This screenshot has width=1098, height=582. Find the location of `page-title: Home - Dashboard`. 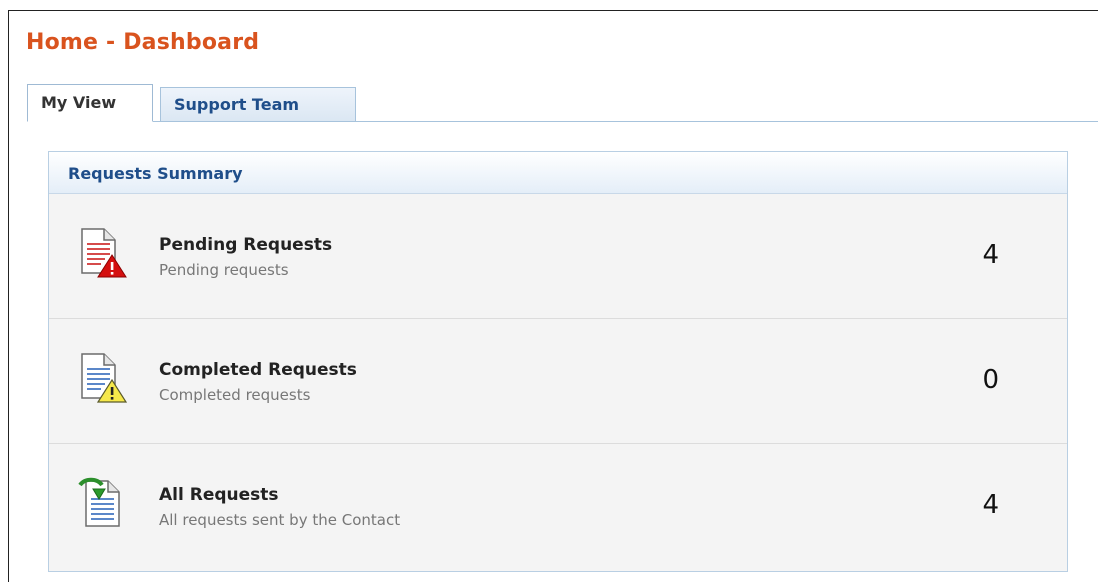

page-title: Home - Dashboard is located at coordinates (143, 42).